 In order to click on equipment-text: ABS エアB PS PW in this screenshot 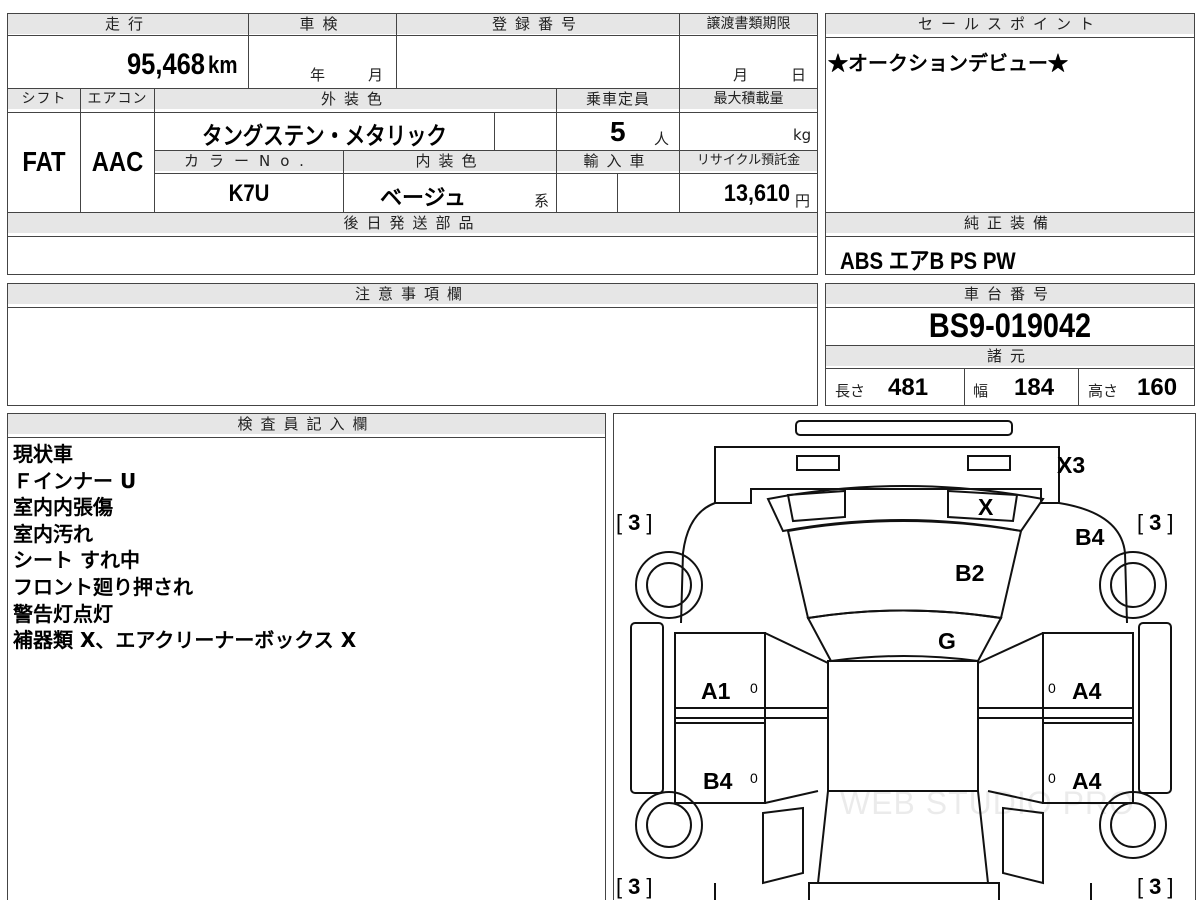, I will do `click(928, 261)`.